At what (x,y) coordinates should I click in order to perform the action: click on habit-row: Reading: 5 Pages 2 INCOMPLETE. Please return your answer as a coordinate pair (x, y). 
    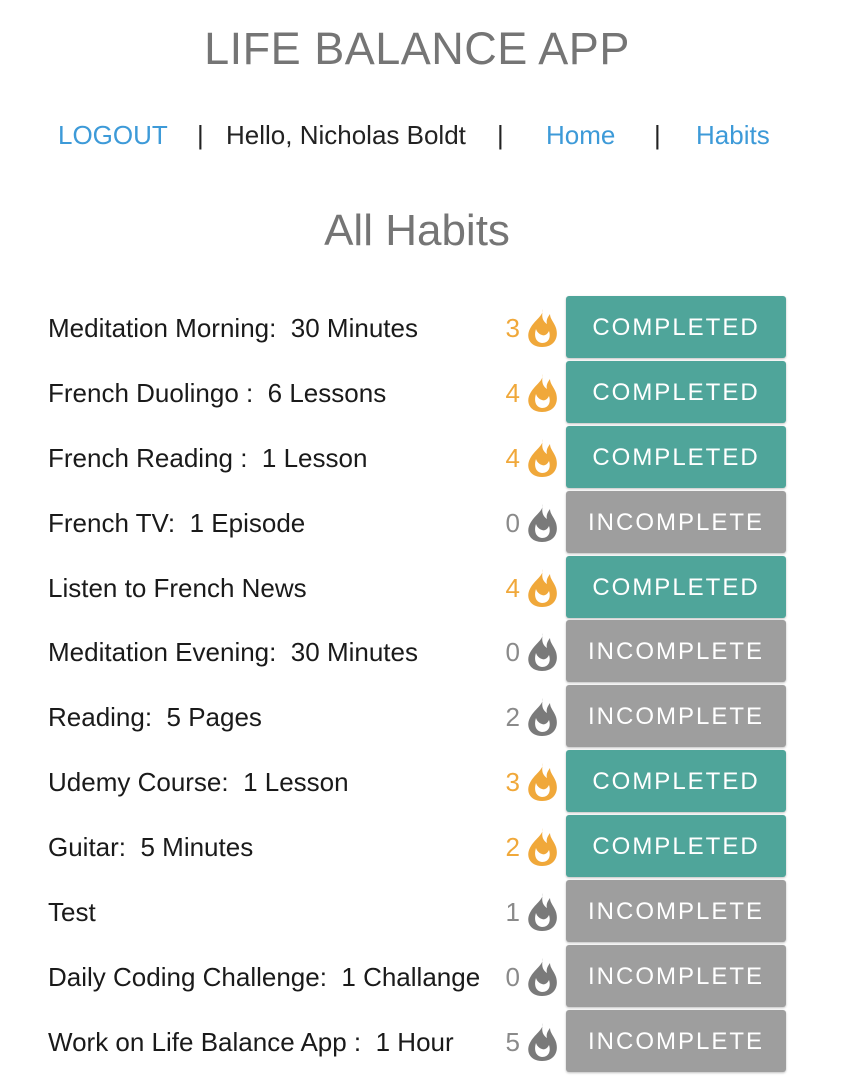
    Looking at the image, I should click on (424, 717).